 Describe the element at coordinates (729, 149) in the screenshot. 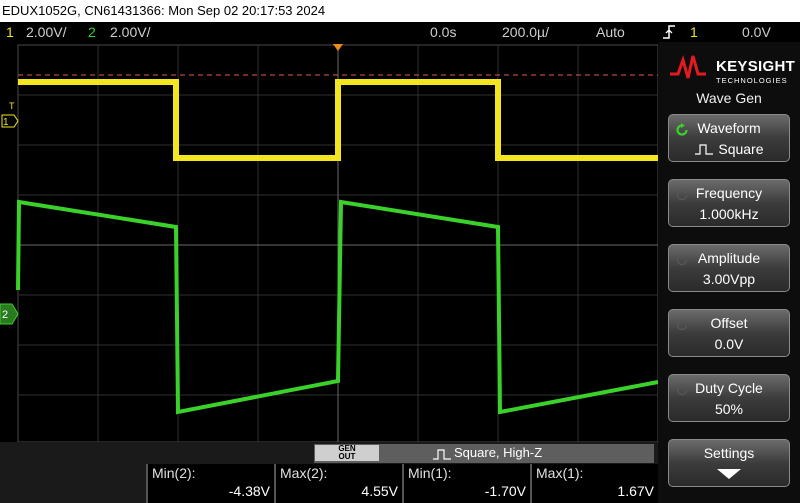

I see `softkey-value: Square` at that location.